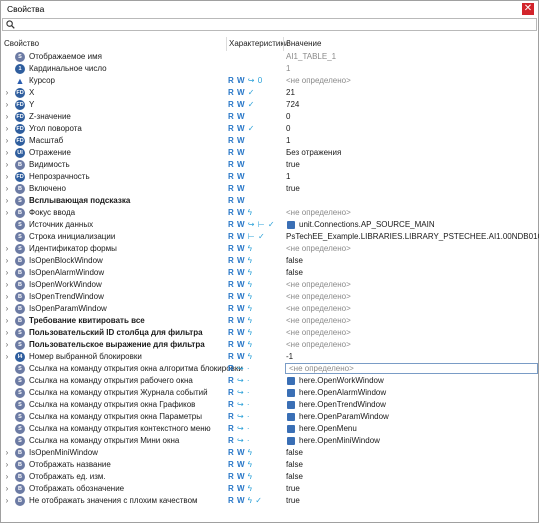 Image resolution: width=539 pixels, height=523 pixels. I want to click on value-editor-field: <не определено>, so click(411, 368).